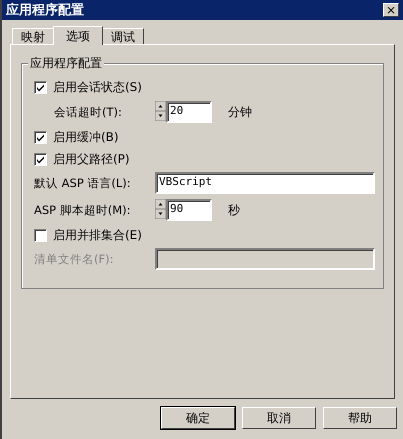 Image resolution: width=403 pixels, height=439 pixels. Describe the element at coordinates (265, 259) in the screenshot. I see `text-field` at that location.